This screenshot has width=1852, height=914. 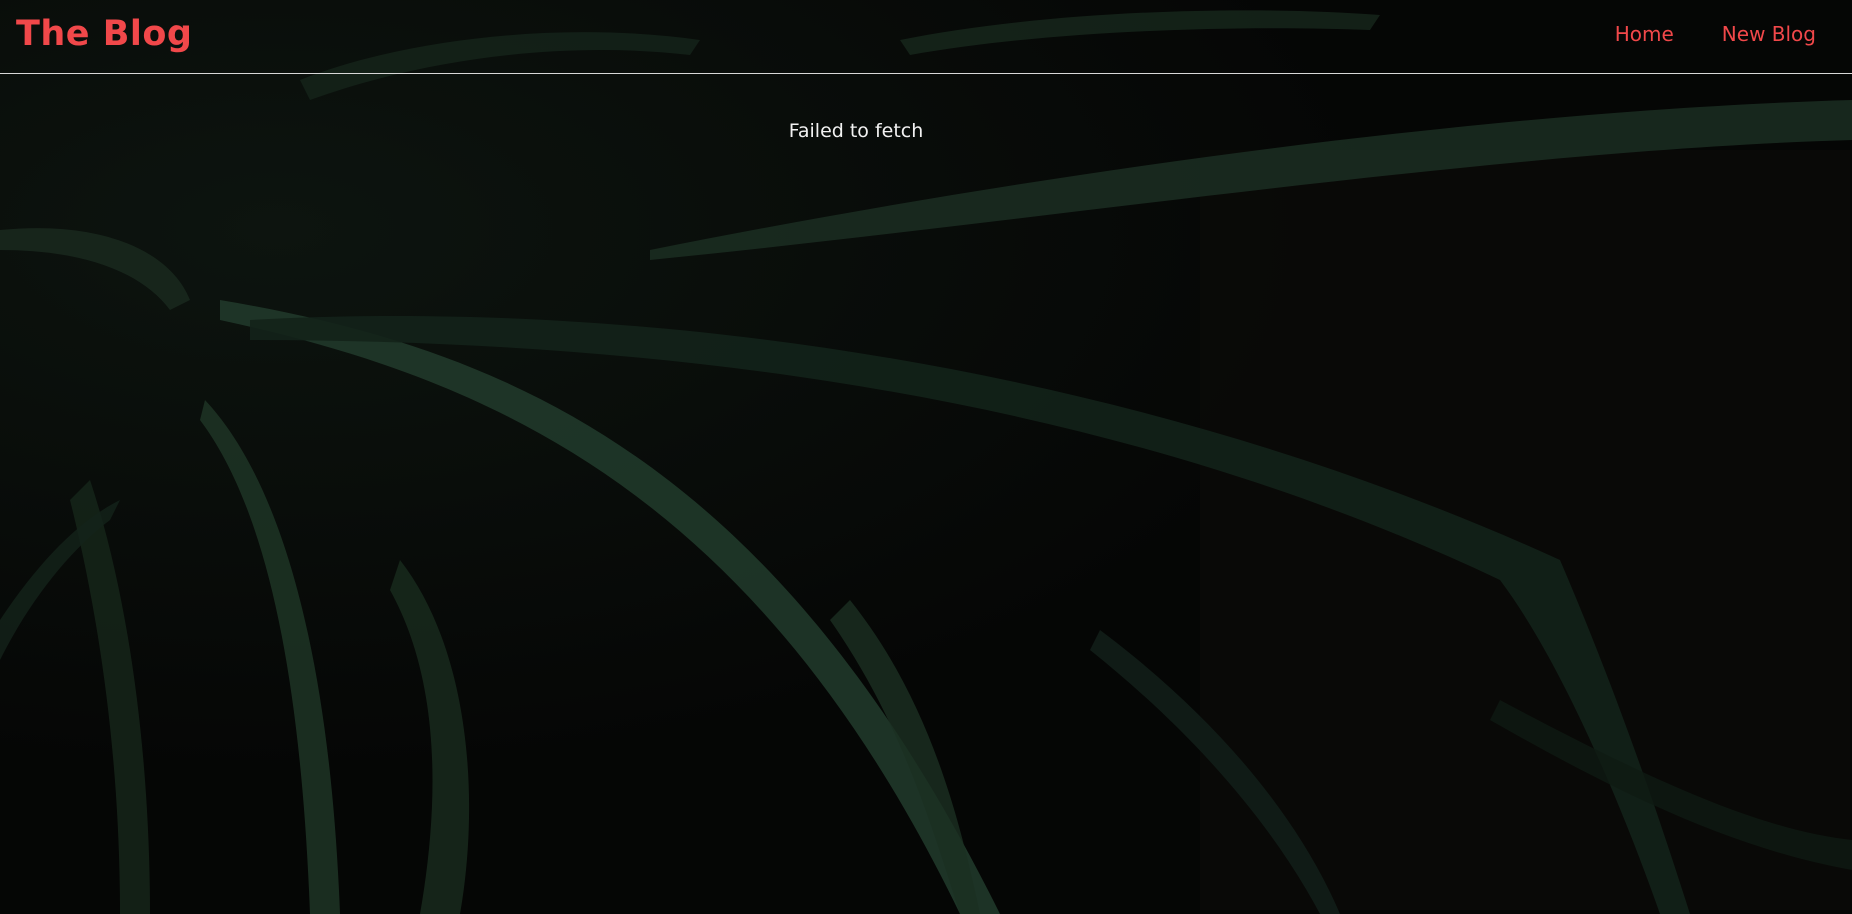 I want to click on nav-links: Home New Blog, so click(x=1715, y=34).